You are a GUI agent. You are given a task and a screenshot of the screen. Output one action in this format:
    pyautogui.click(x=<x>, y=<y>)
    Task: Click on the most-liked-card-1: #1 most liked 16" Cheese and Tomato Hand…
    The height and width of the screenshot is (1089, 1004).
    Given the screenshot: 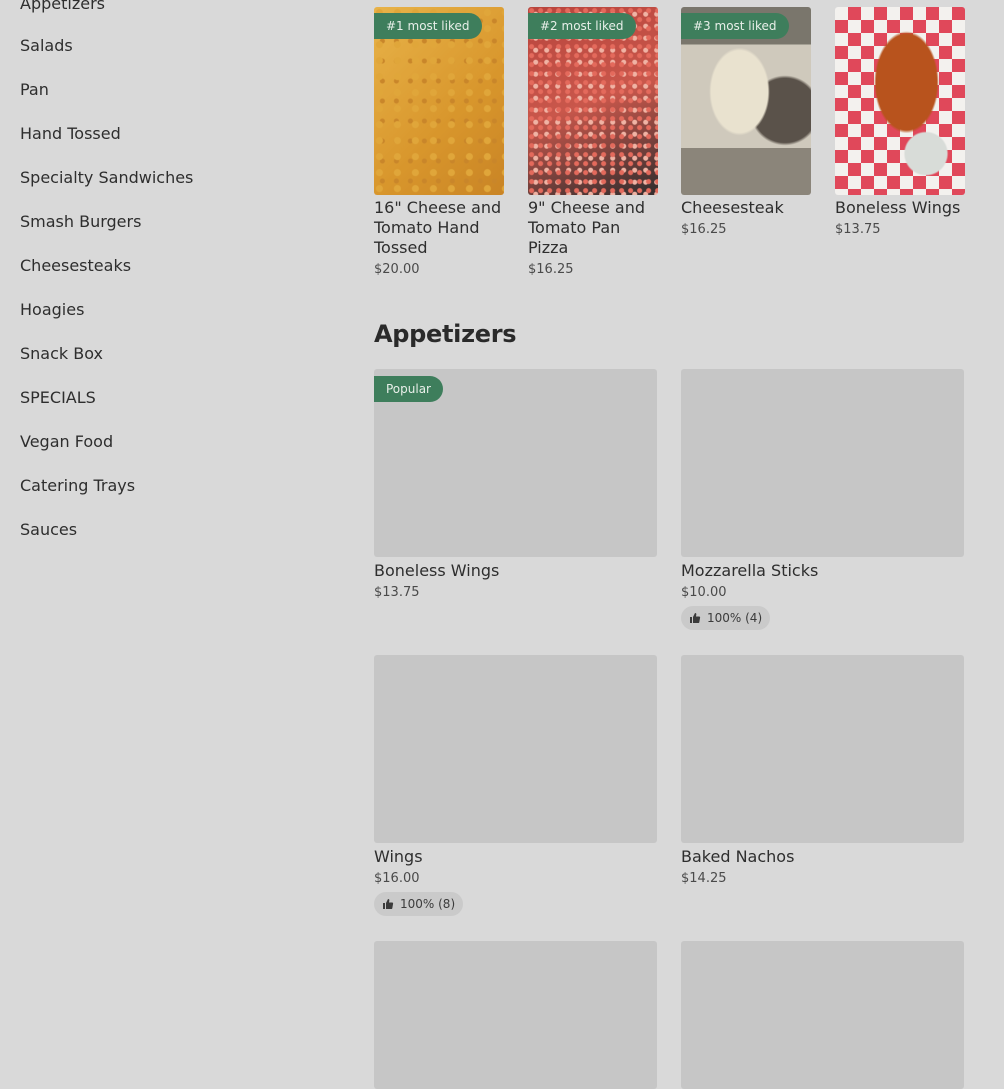 What is the action you would take?
    pyautogui.click(x=439, y=145)
    